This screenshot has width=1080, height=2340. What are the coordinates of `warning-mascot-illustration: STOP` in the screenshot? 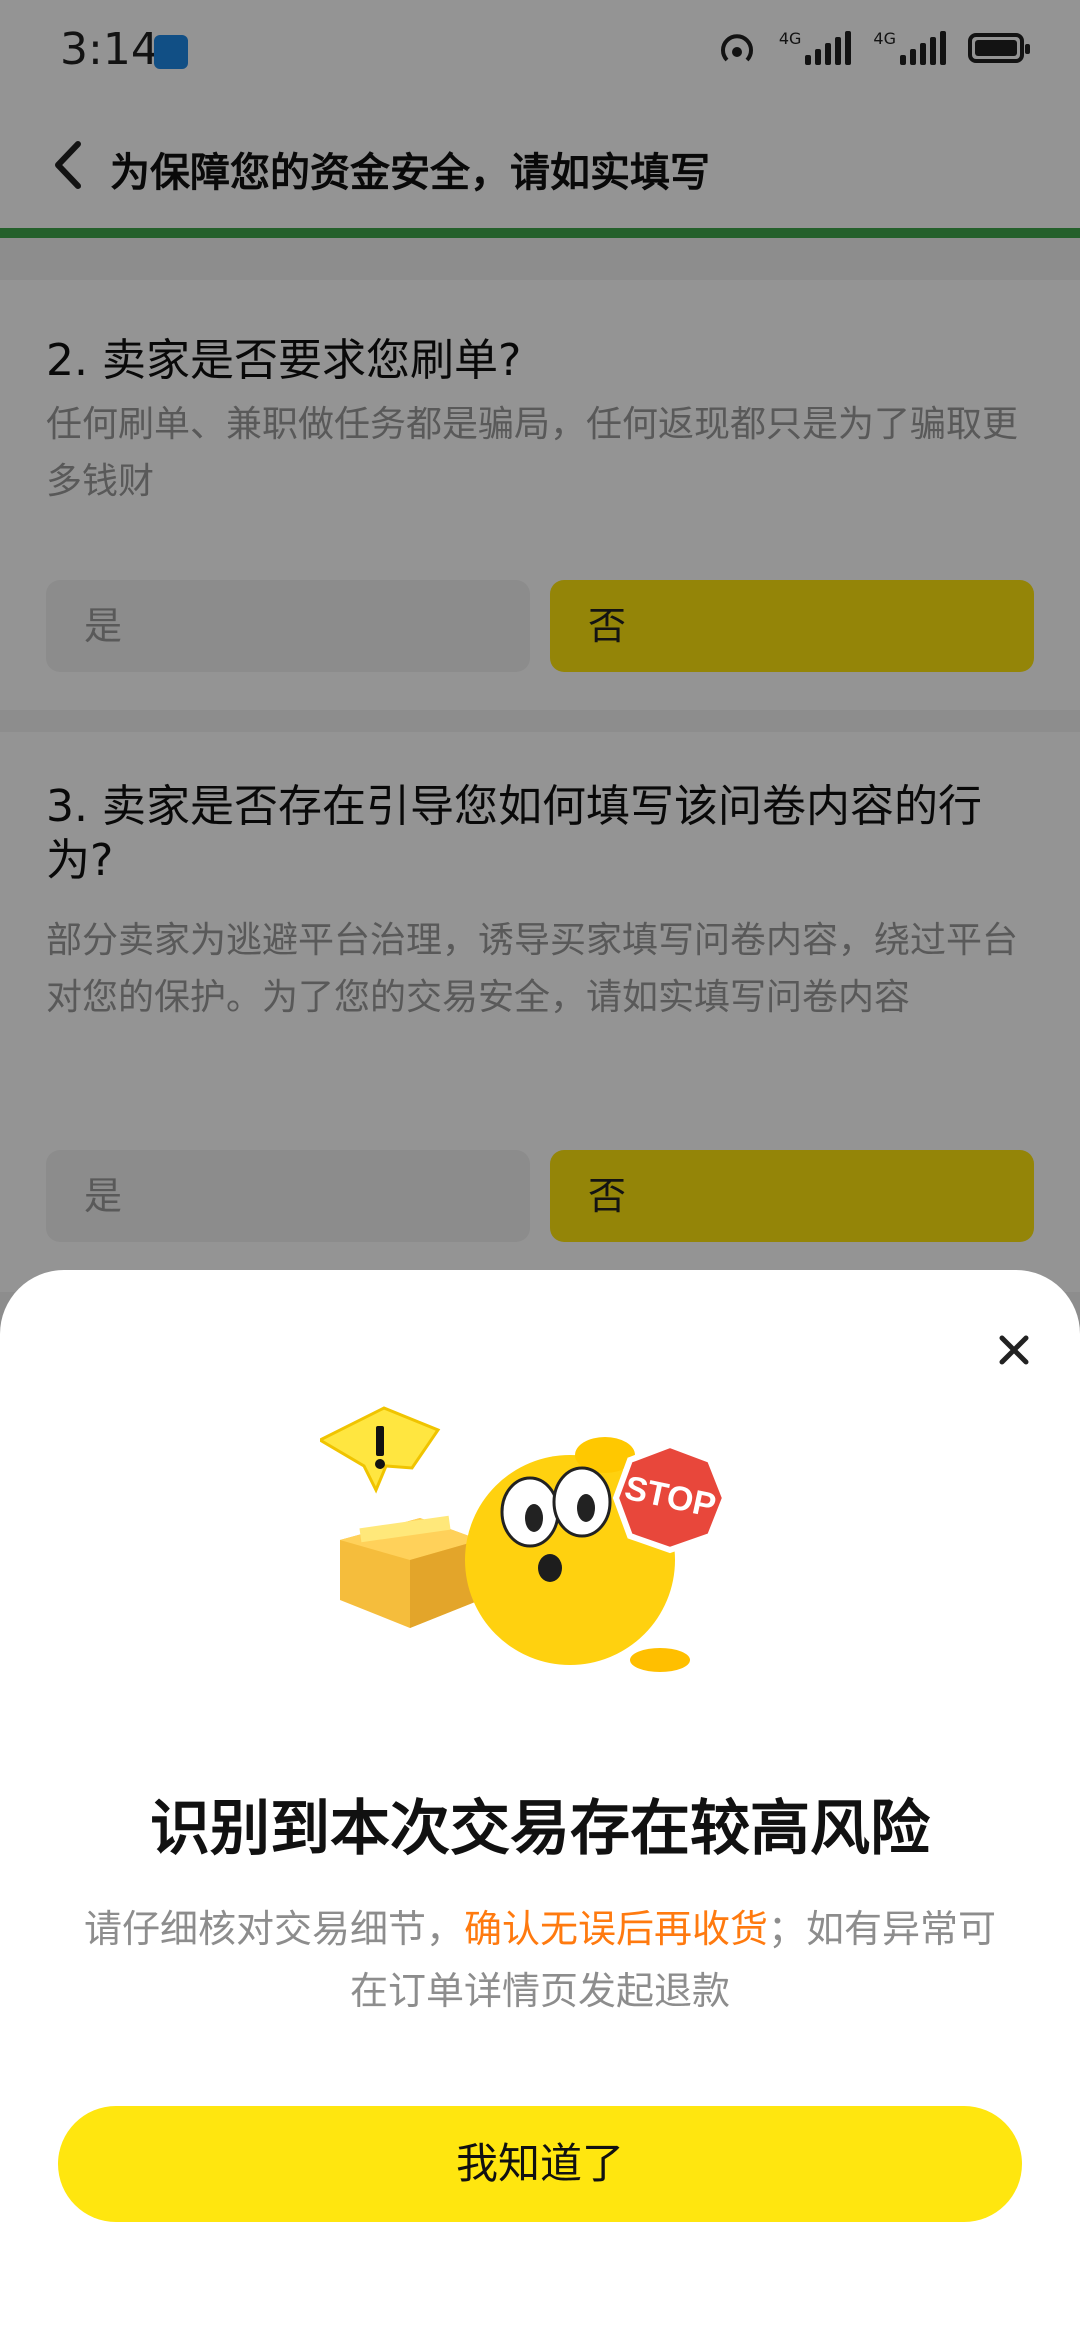 It's located at (524, 1539).